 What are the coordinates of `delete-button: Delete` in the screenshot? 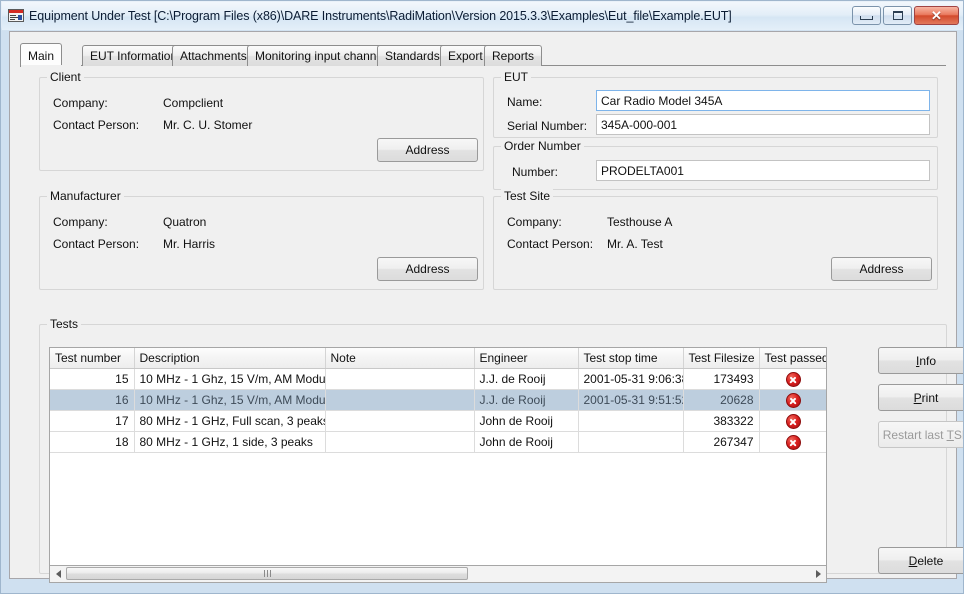 It's located at (920, 560).